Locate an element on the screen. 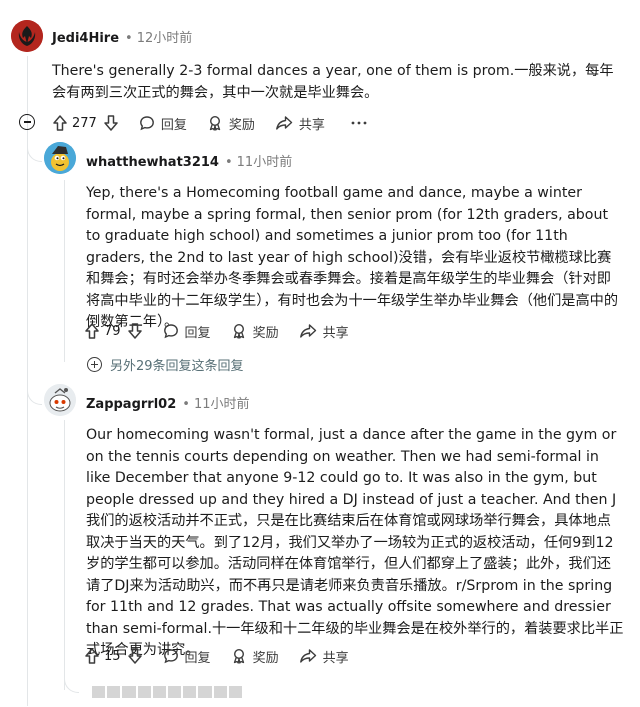  comment-author: Zappagrrl02 is located at coordinates (131, 404).